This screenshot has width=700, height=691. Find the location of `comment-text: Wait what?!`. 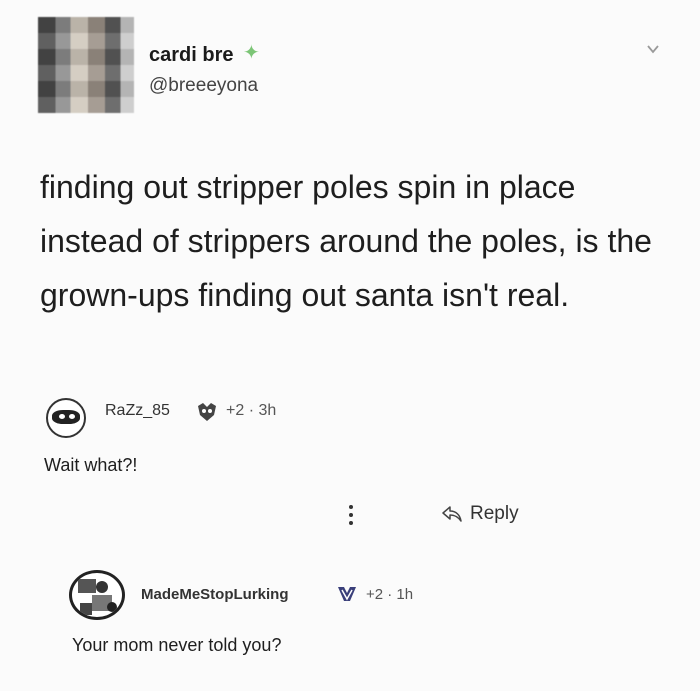

comment-text: Wait what?! is located at coordinates (91, 465).